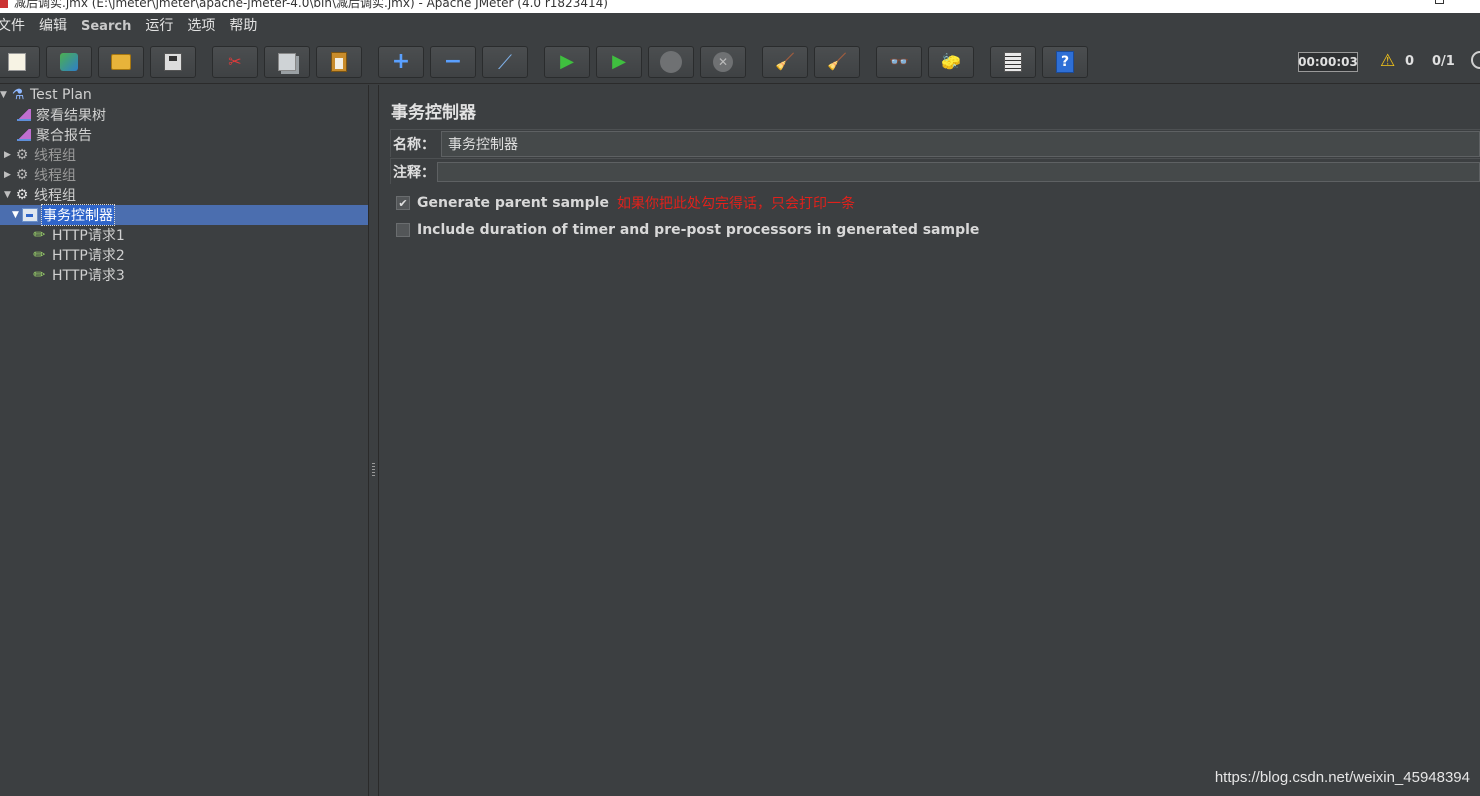 This screenshot has height=796, width=1480. I want to click on tree-item-http-request-1: ✎ HTTP请求1, so click(77, 235).